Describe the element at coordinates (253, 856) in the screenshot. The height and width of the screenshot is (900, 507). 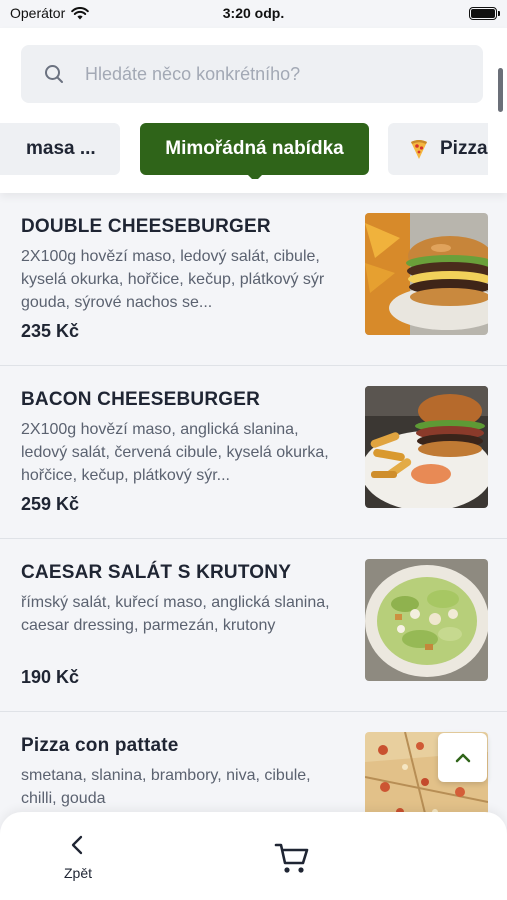
I see `bottom-bar: Zpět` at that location.